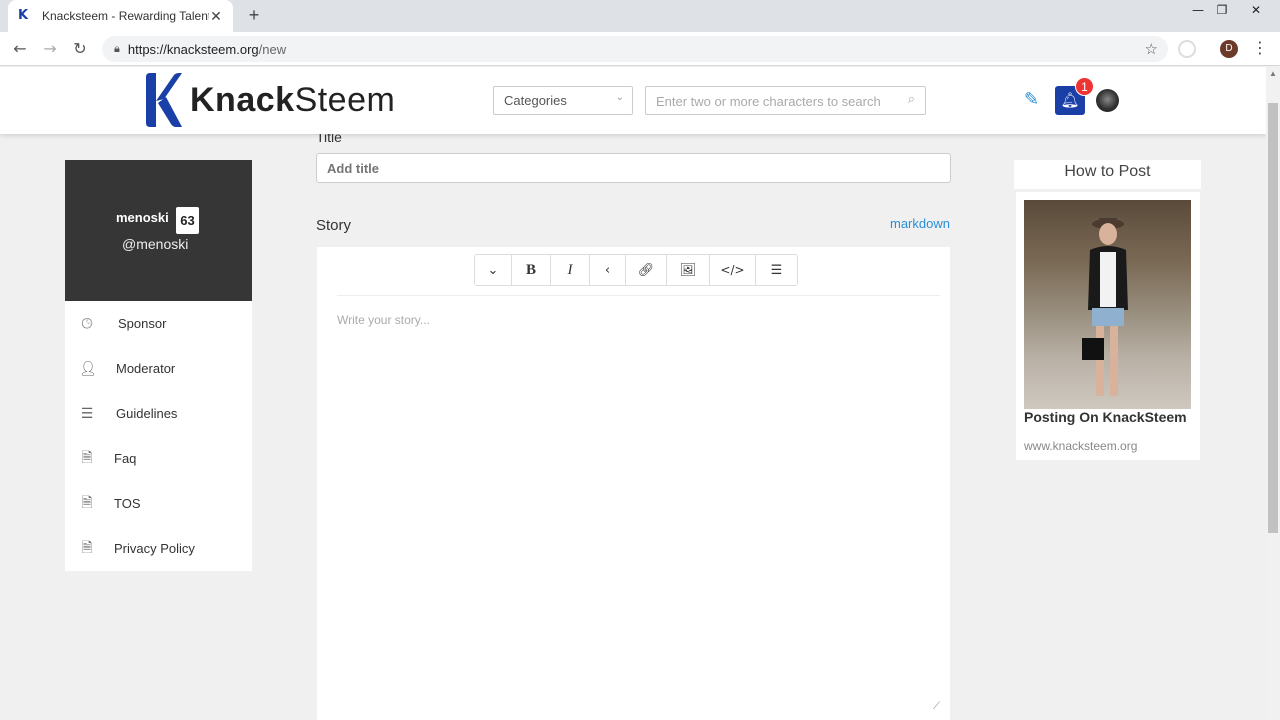 This screenshot has width=1280, height=720. What do you see at coordinates (207, 49) in the screenshot?
I see `url-text: https://knacksteem.org/new` at bounding box center [207, 49].